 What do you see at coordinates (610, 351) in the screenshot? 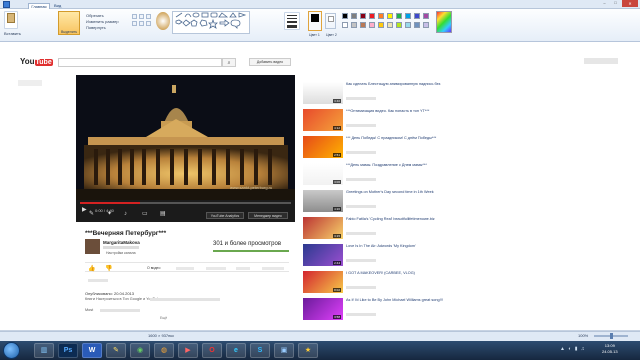
I see `clock-date: 24.05.13` at bounding box center [610, 351].